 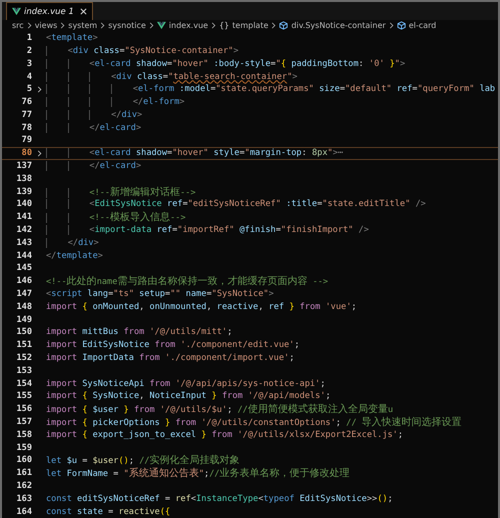 What do you see at coordinates (26, 115) in the screenshot?
I see `line-number: 77` at bounding box center [26, 115].